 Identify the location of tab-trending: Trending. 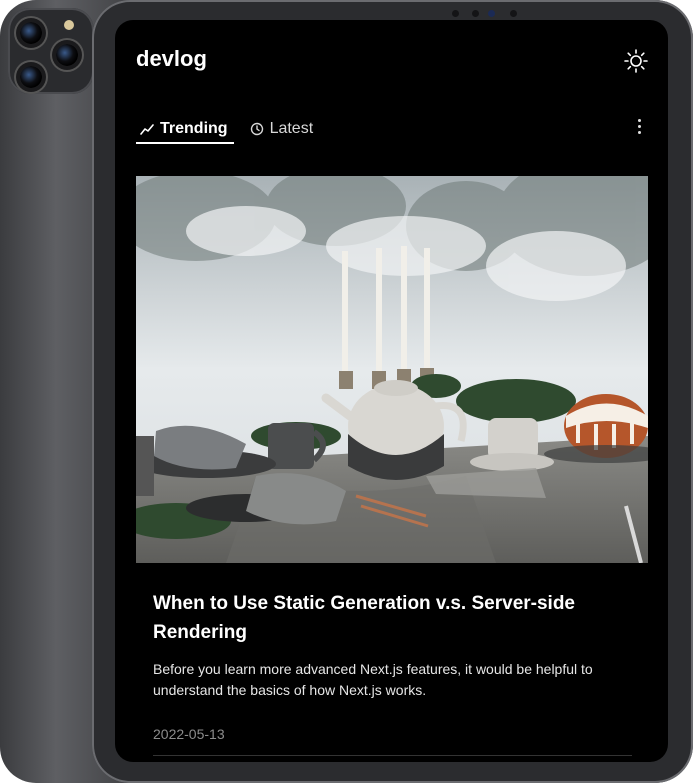
(185, 130).